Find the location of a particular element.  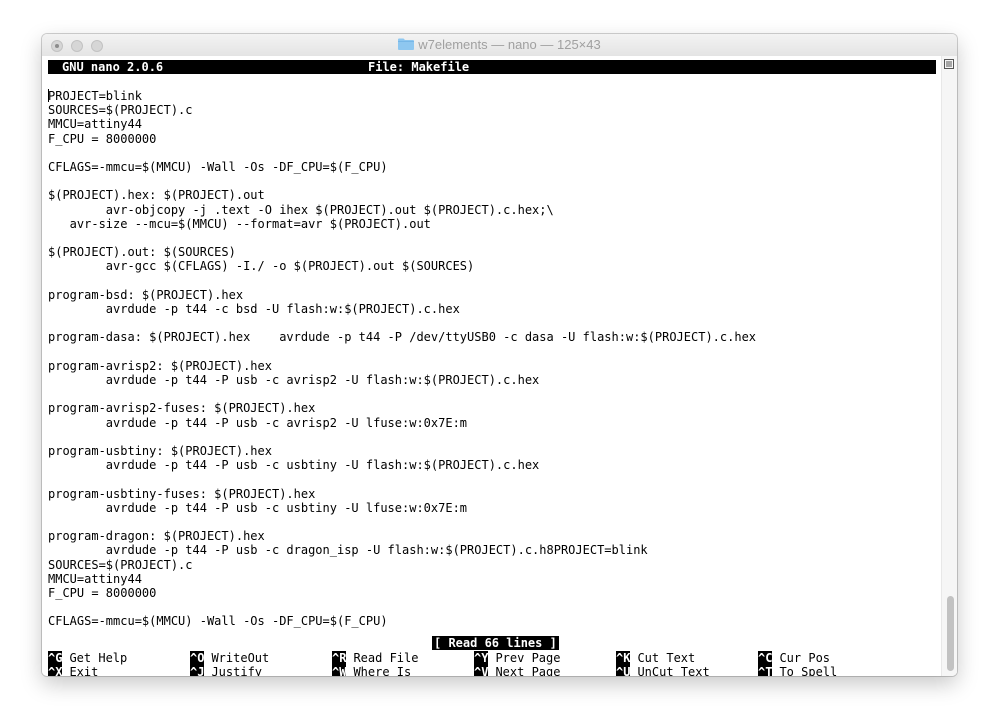

shortcut-key: ^C is located at coordinates (765, 658).